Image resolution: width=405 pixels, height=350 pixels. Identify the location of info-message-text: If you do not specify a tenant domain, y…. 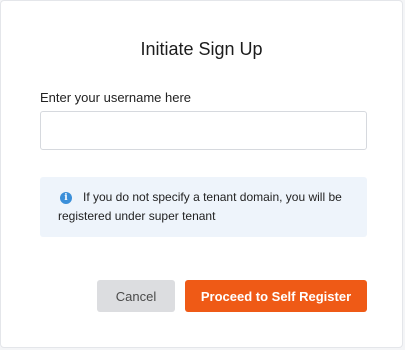
(200, 206).